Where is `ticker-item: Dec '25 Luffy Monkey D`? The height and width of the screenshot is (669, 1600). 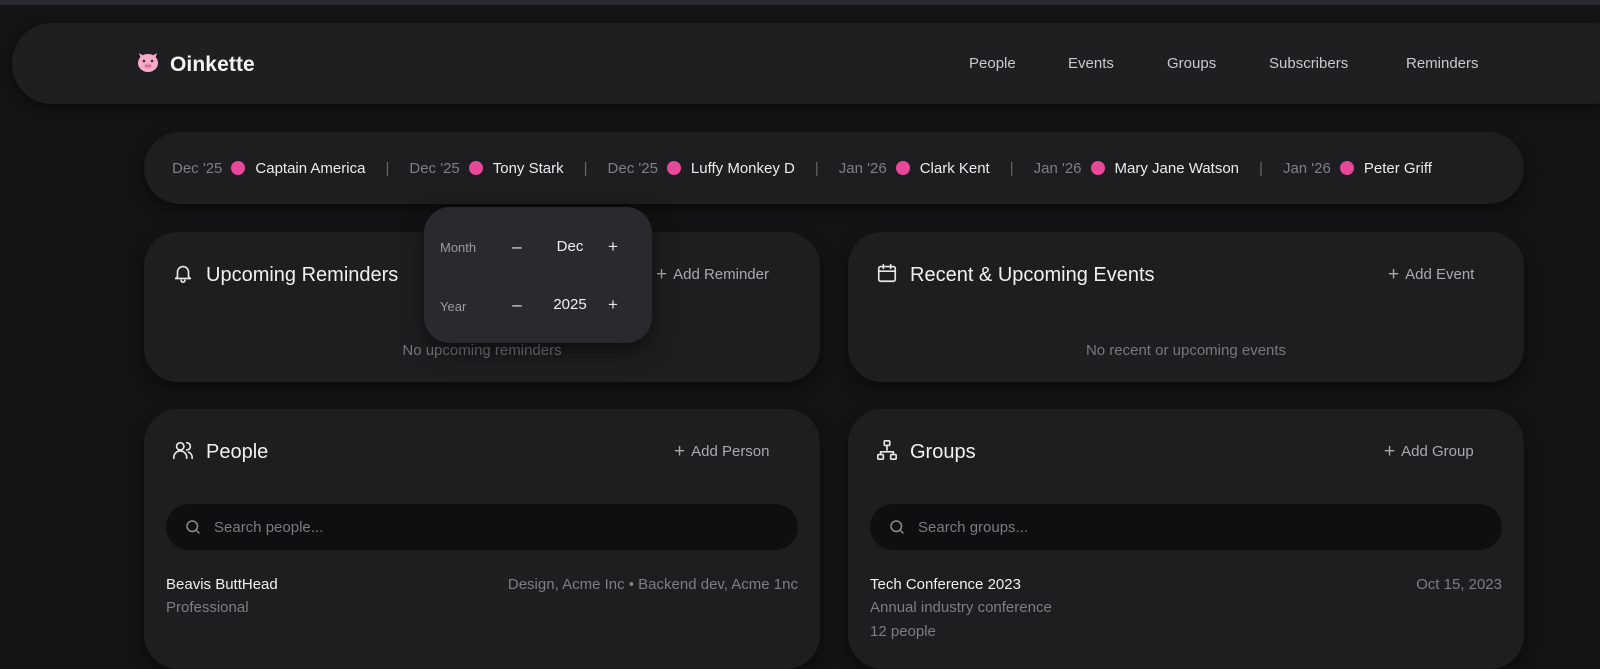
ticker-item: Dec '25 Luffy Monkey D is located at coordinates (701, 168).